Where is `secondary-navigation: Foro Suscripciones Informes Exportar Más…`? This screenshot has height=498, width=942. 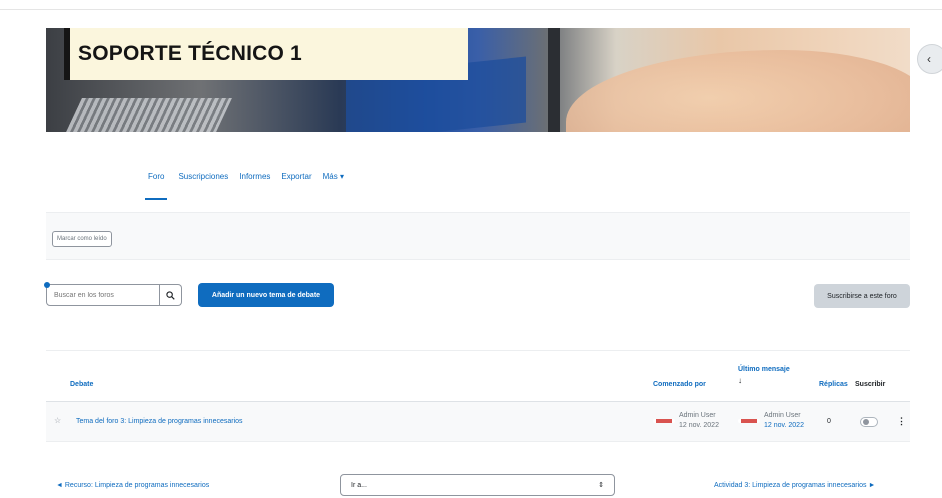 secondary-navigation: Foro Suscripciones Informes Exportar Más… is located at coordinates (244, 186).